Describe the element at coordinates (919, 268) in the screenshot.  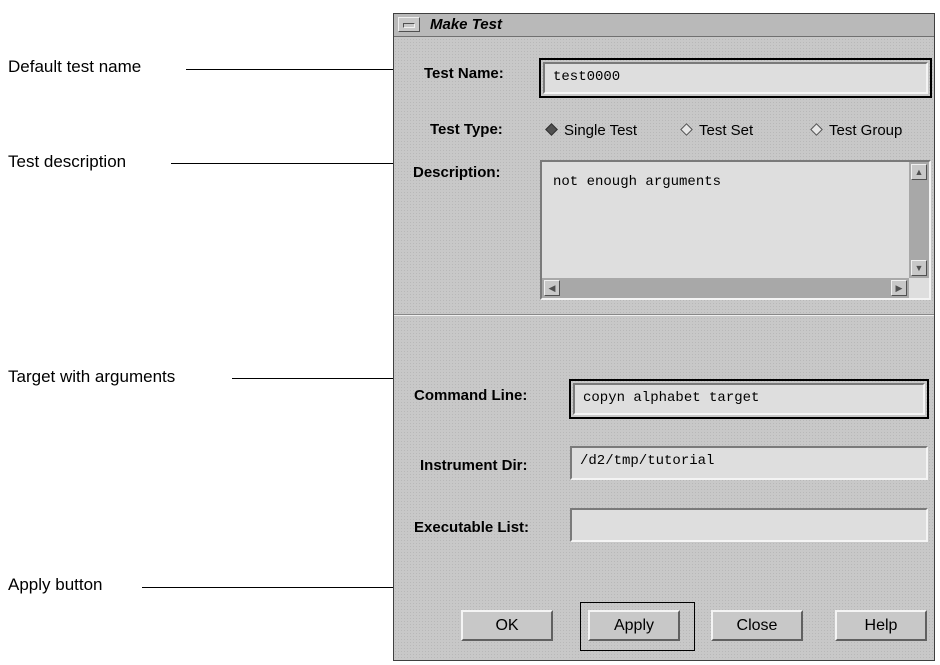
I see `scroll-down-icon: ▼` at that location.